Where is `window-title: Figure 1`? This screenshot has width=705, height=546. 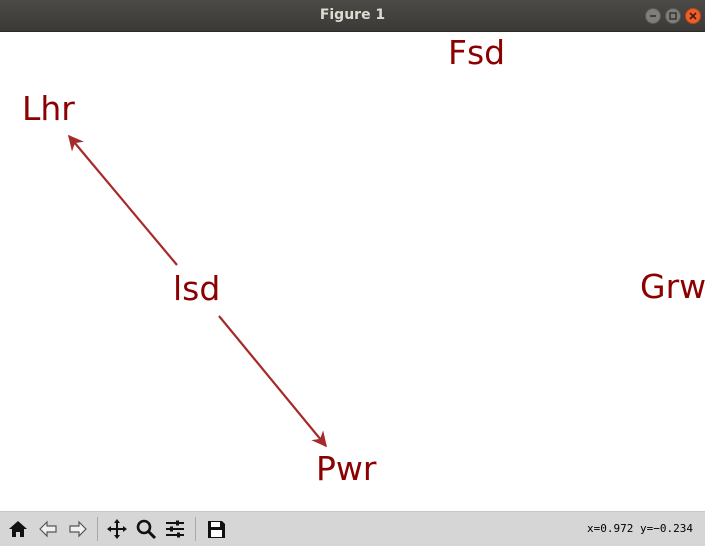
window-title: Figure 1 is located at coordinates (352, 15).